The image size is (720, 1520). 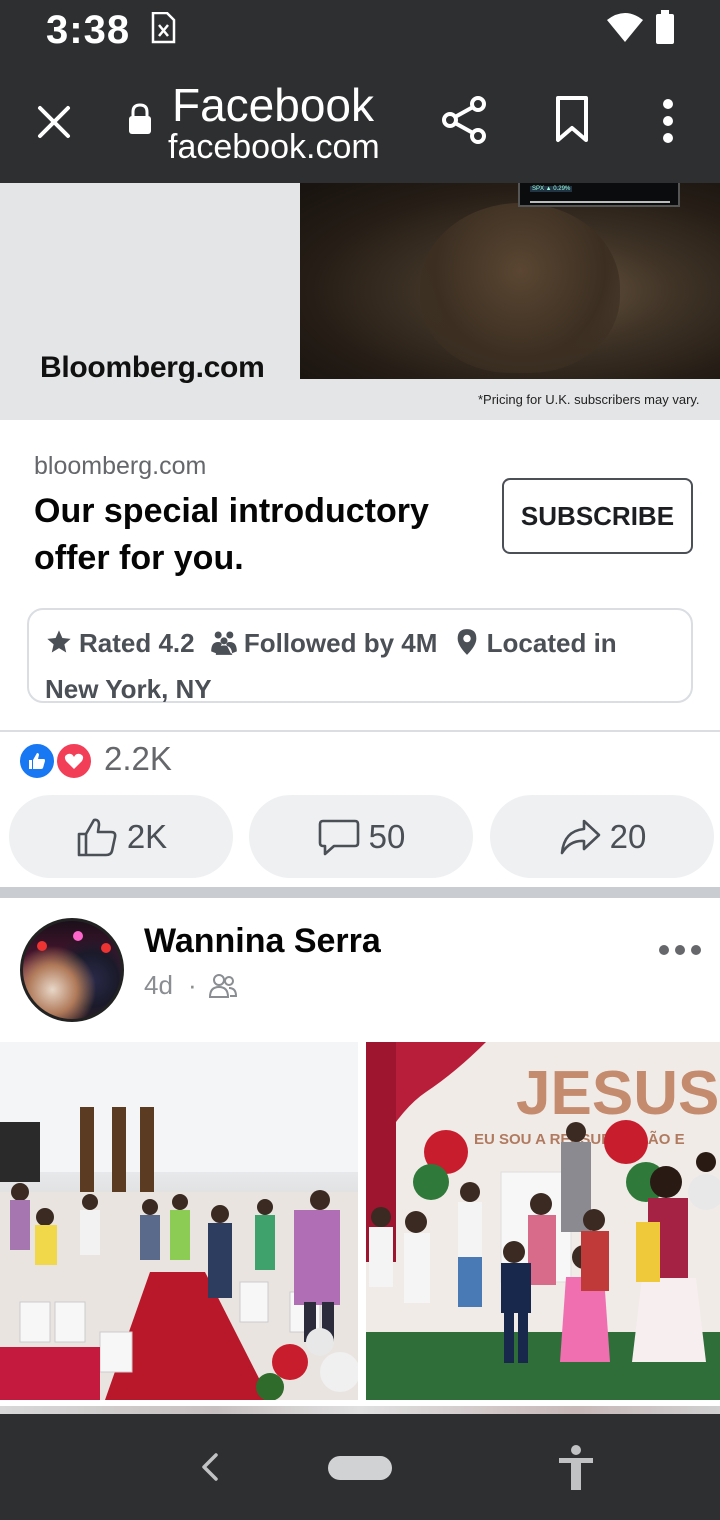 I want to click on like-count: 2K, so click(x=147, y=836).